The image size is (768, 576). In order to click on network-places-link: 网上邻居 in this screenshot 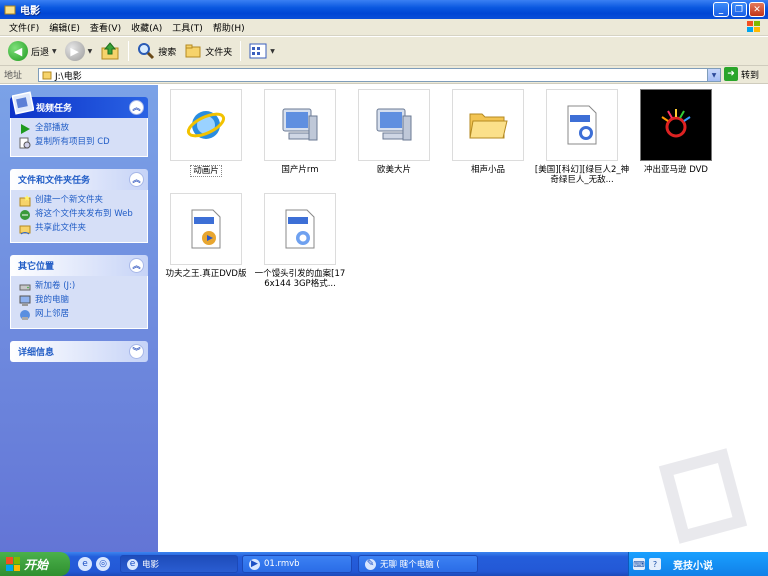, I will do `click(80, 315)`.